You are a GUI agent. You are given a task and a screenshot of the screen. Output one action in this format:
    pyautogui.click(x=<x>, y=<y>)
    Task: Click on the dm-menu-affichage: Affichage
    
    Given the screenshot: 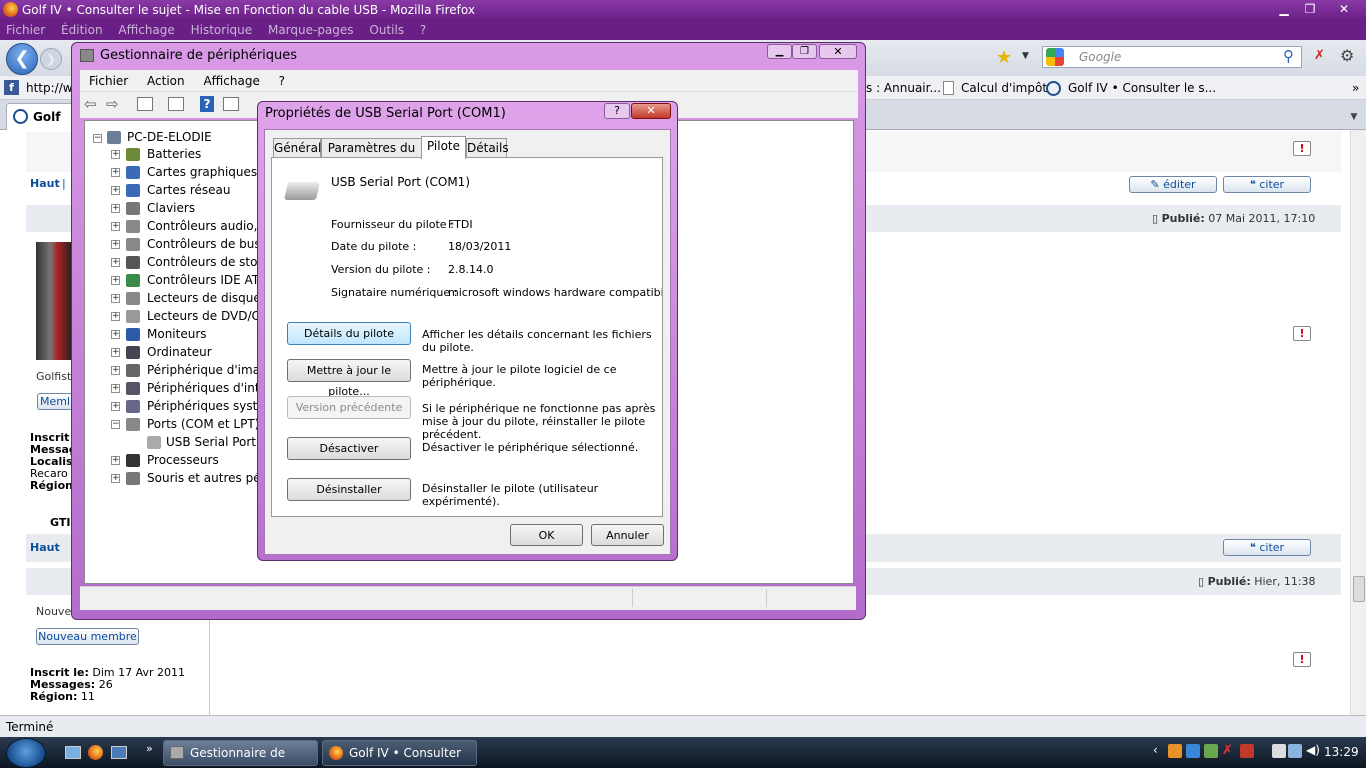 What is the action you would take?
    pyautogui.click(x=231, y=81)
    